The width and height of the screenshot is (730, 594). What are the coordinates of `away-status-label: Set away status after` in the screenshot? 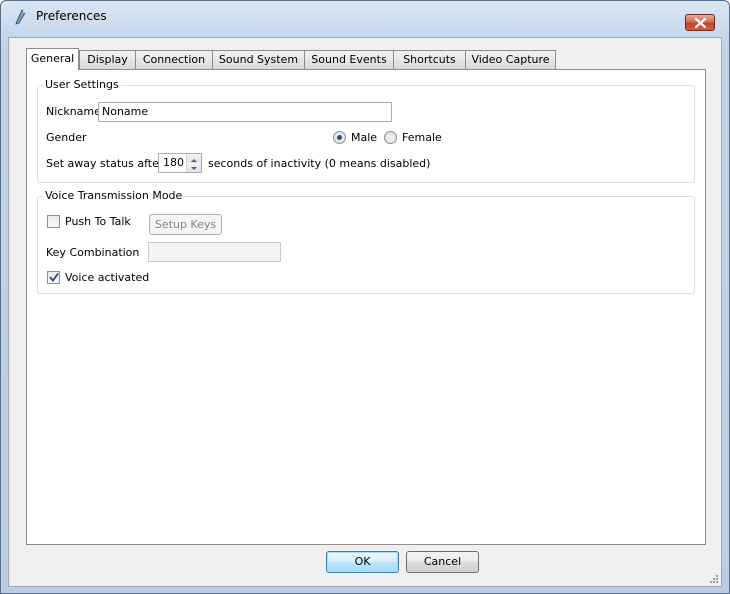 It's located at (105, 163).